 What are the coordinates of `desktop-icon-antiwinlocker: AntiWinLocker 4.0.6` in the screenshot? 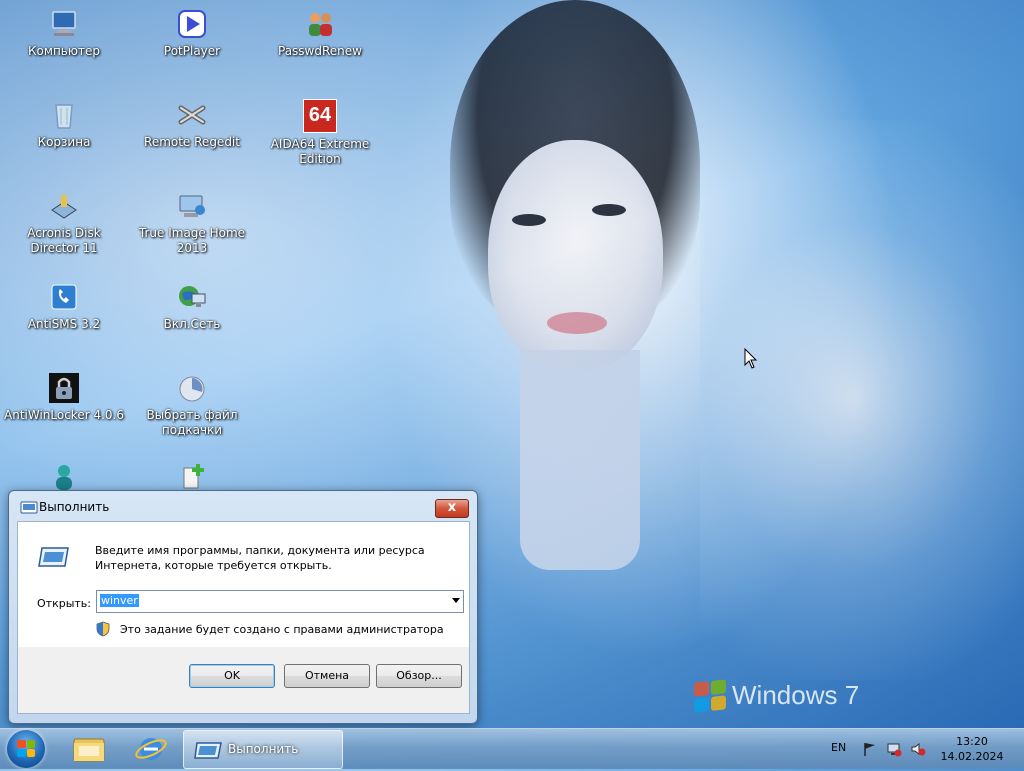 It's located at (64, 397).